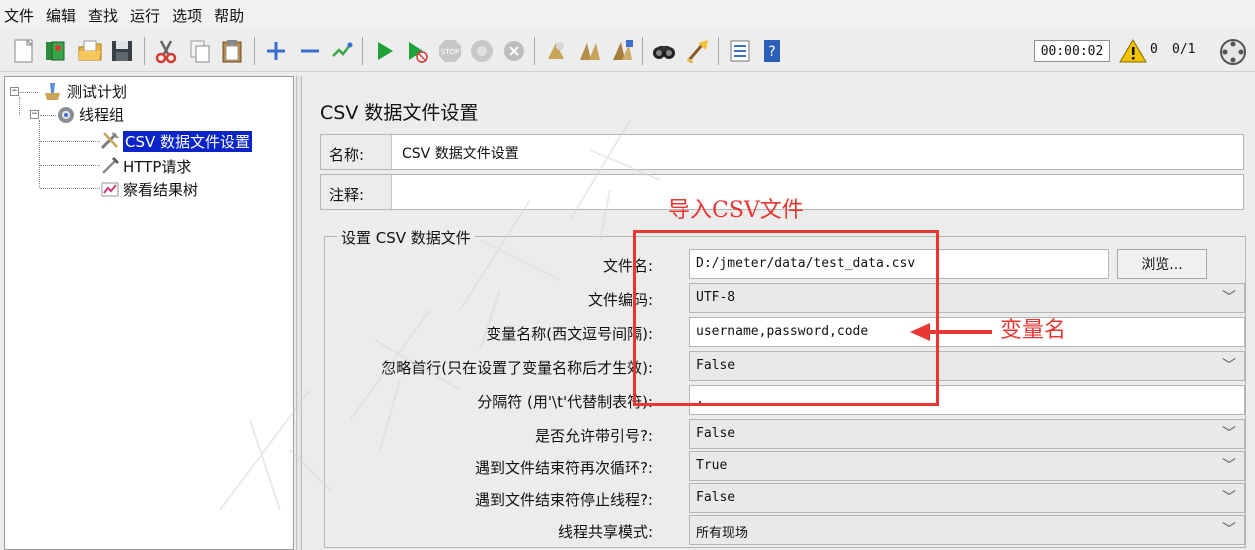 The image size is (1255, 550). Describe the element at coordinates (97, 91) in the screenshot. I see `tree-item-test-plan: 测试计划` at that location.